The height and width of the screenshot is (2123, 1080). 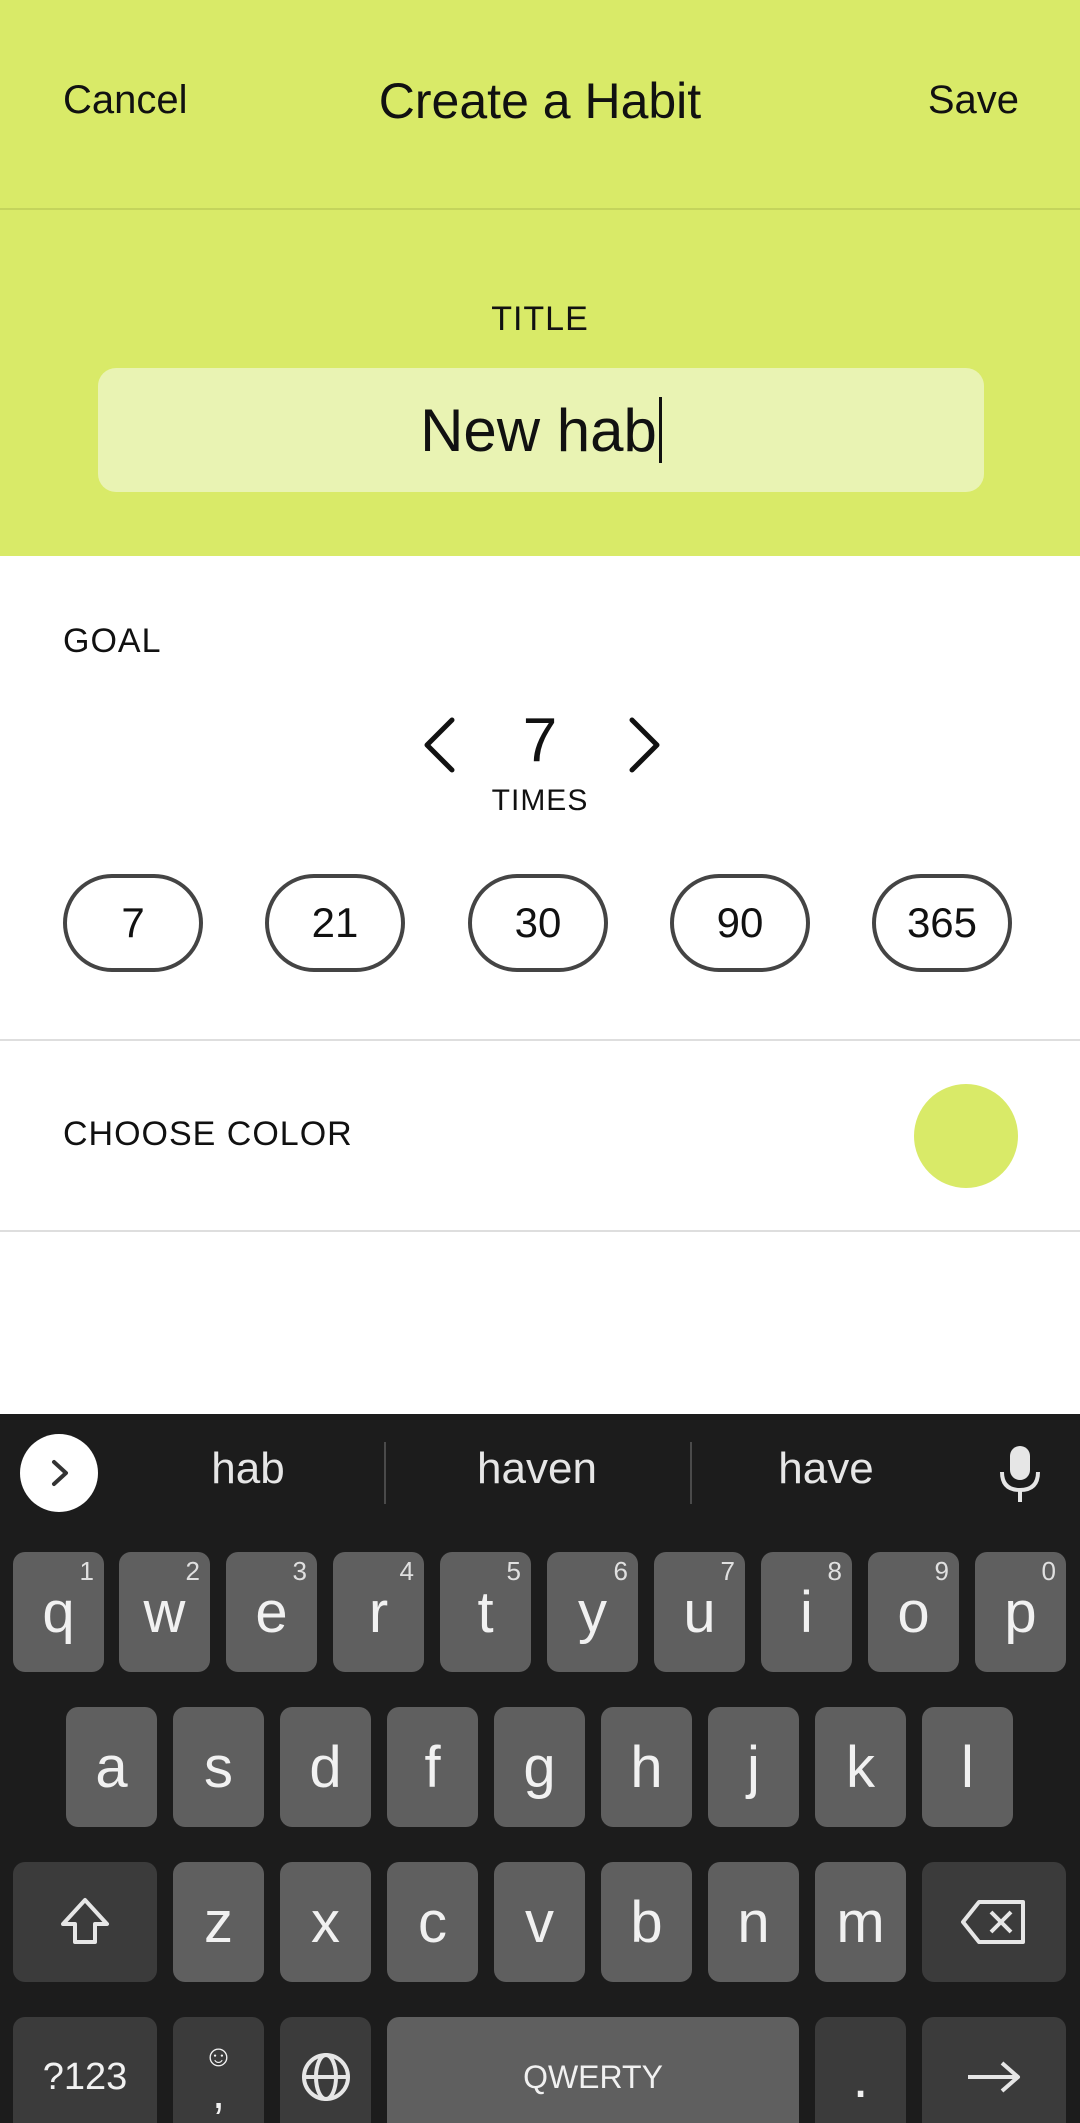 I want to click on key-hint: 4, so click(x=406, y=1571).